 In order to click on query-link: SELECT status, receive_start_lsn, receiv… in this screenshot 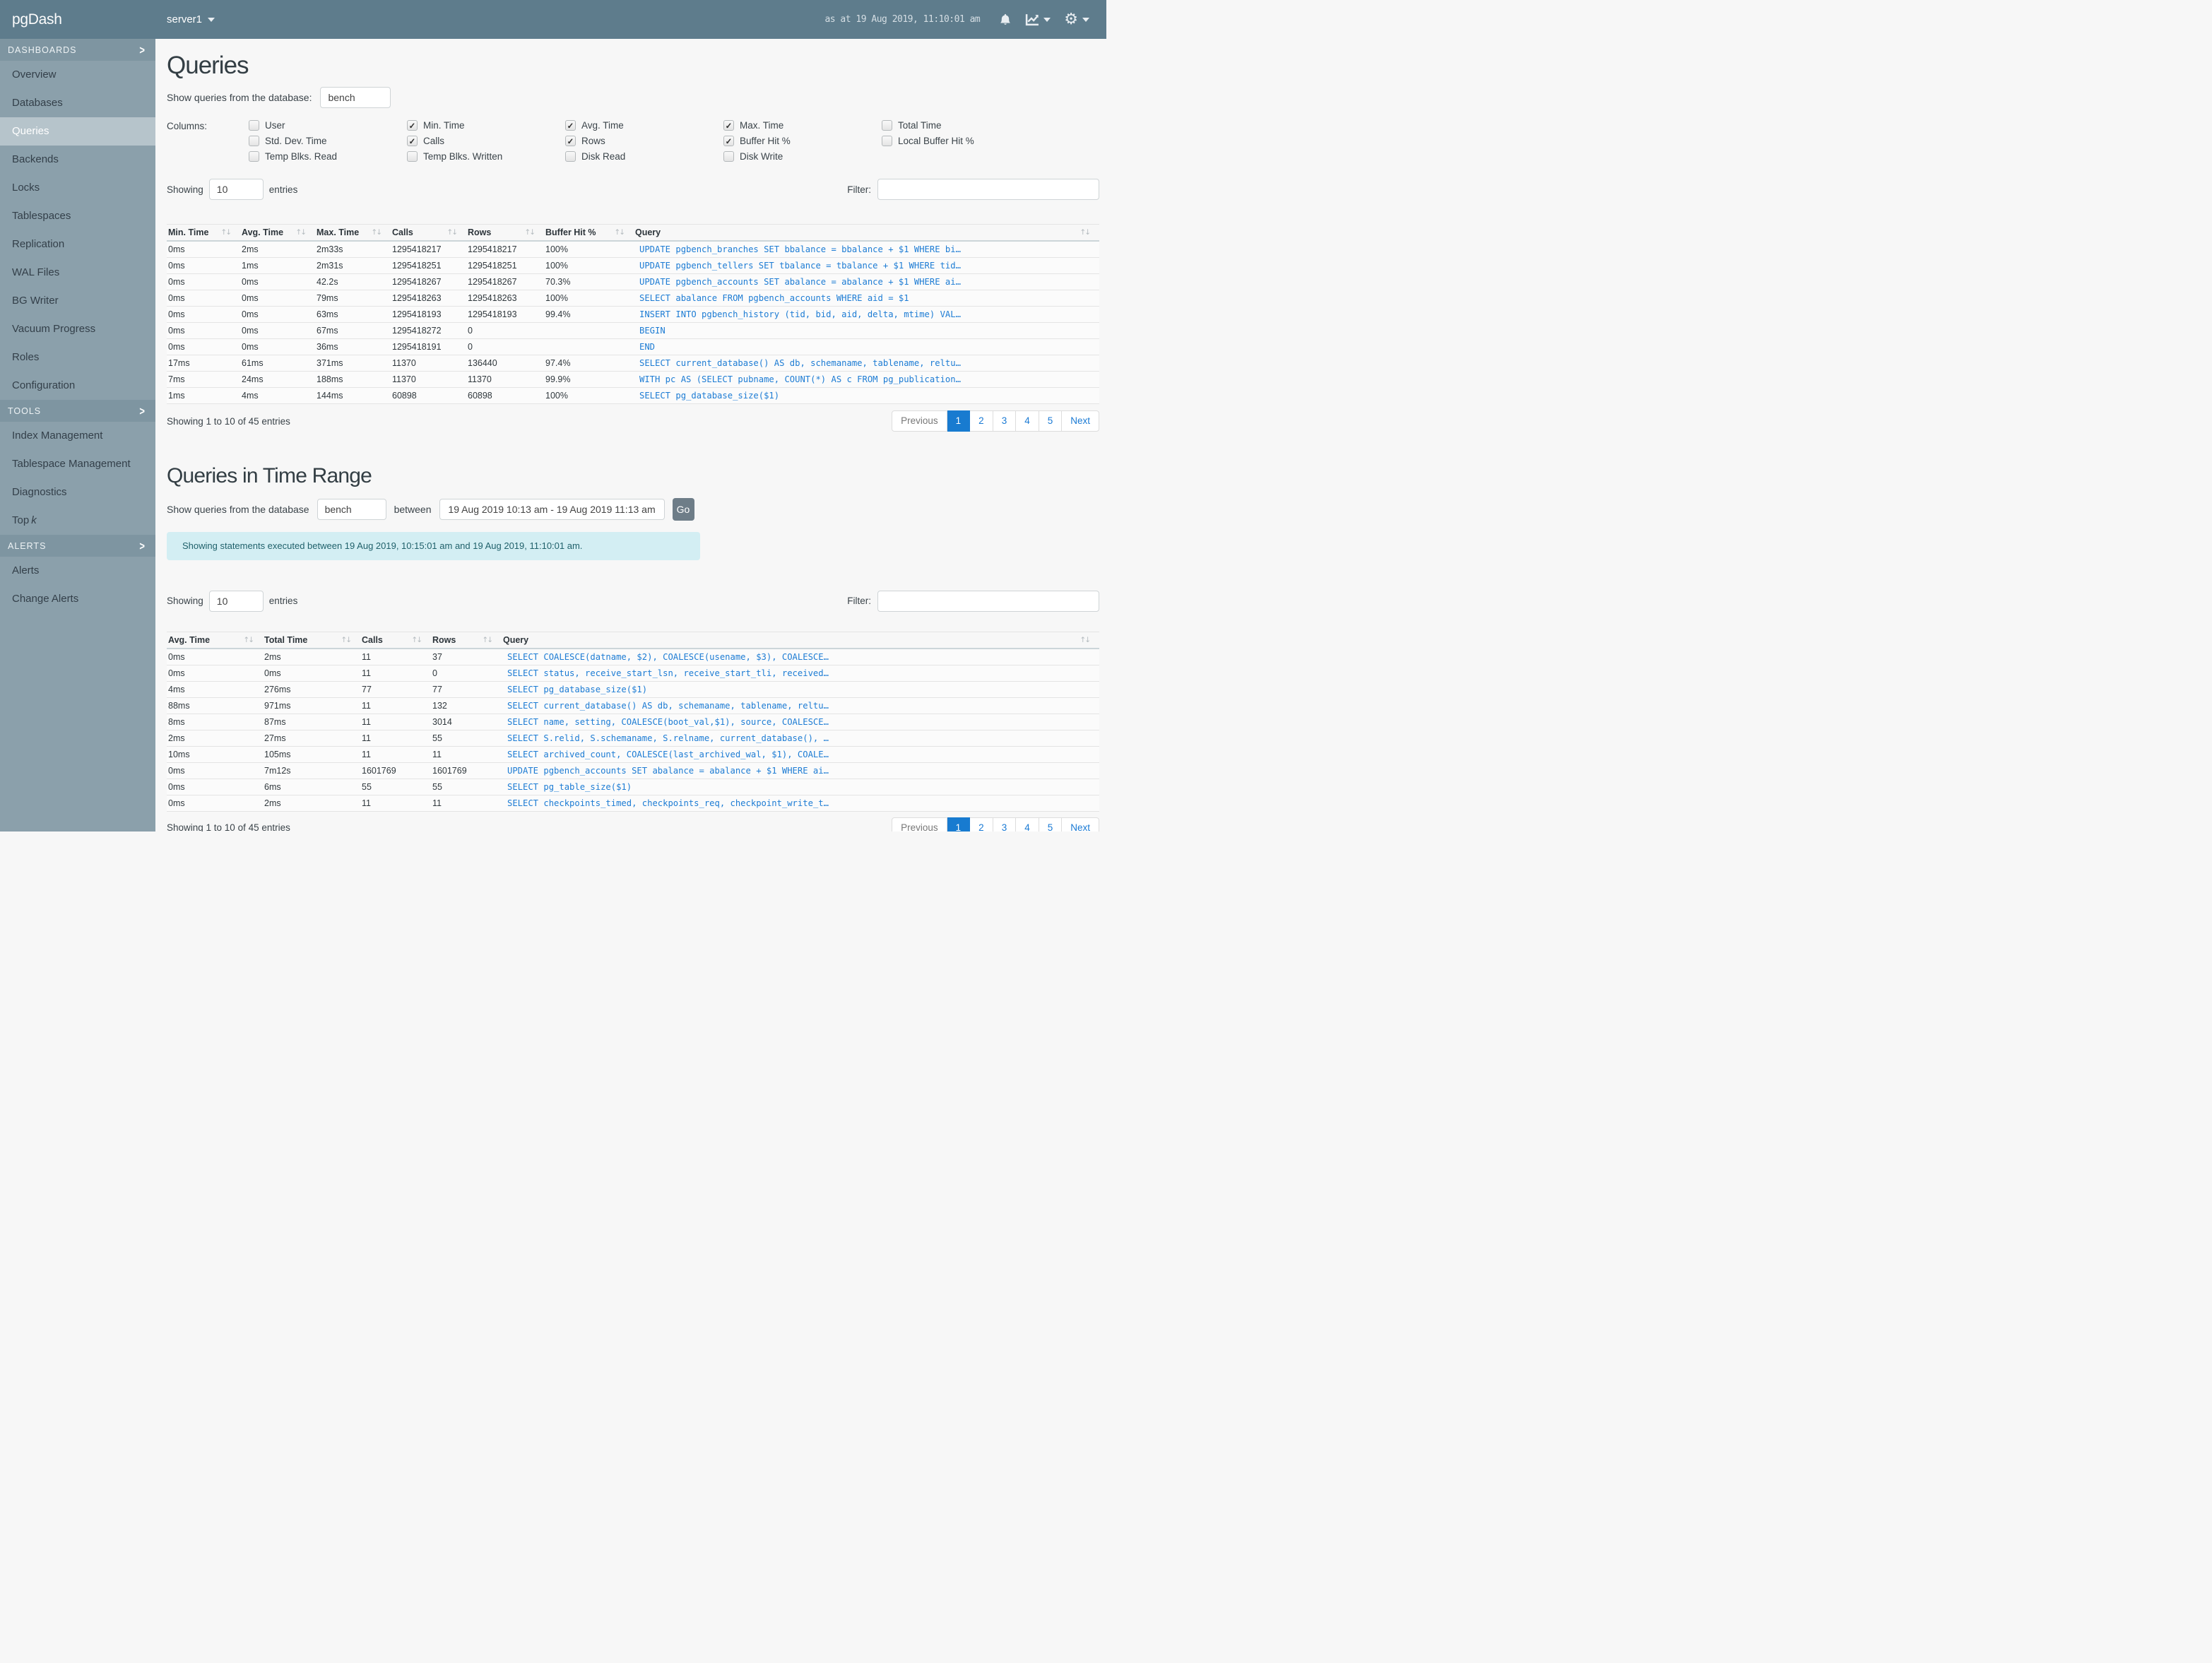, I will do `click(800, 673)`.